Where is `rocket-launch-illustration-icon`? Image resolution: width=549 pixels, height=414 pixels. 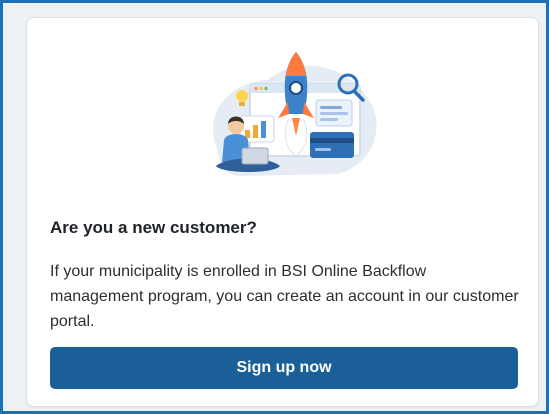 rocket-launch-illustration-icon is located at coordinates (294, 114).